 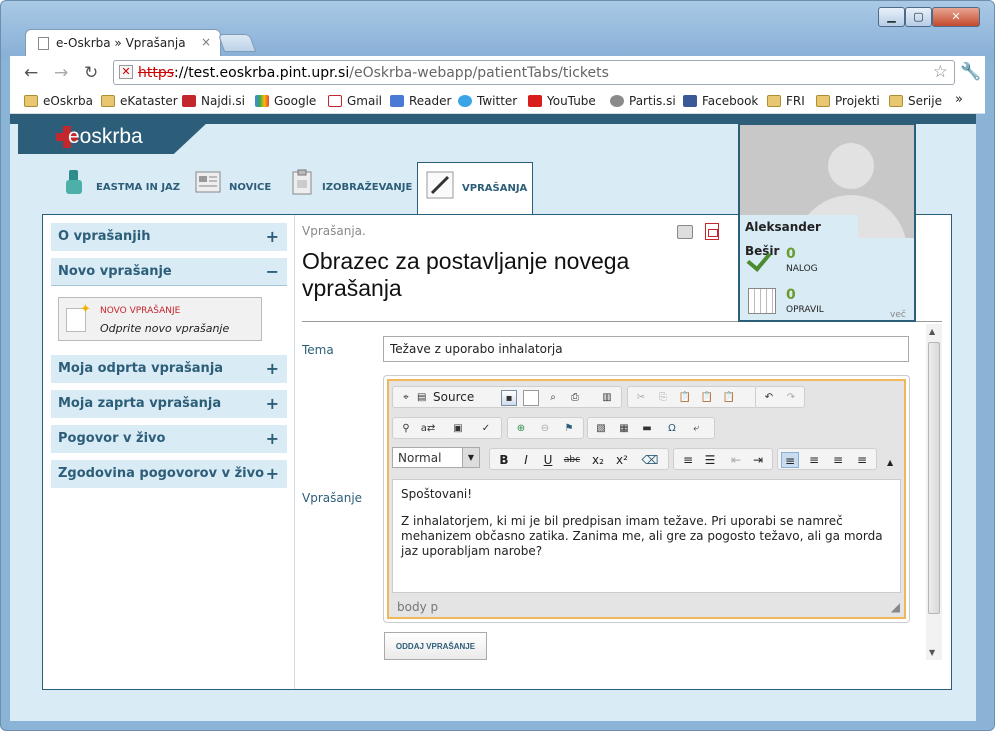 What do you see at coordinates (206, 42) in the screenshot?
I see `tab-close-icon: ×` at bounding box center [206, 42].